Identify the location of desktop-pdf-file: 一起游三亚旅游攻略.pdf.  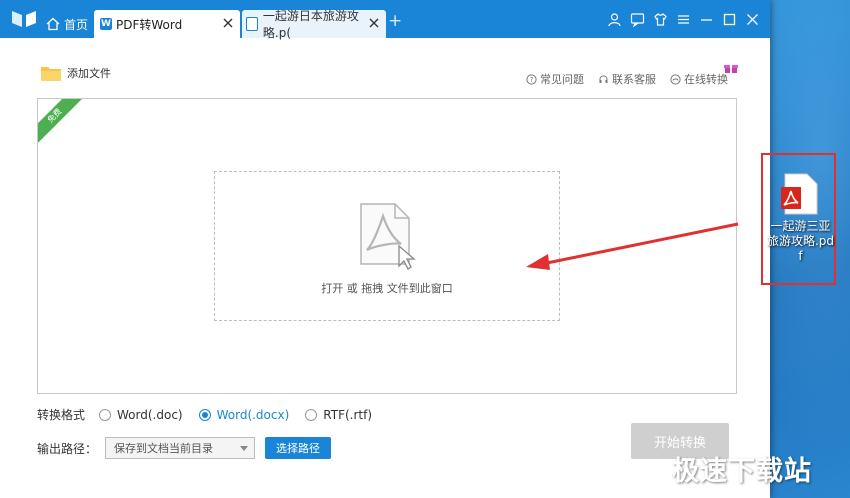
(798, 219).